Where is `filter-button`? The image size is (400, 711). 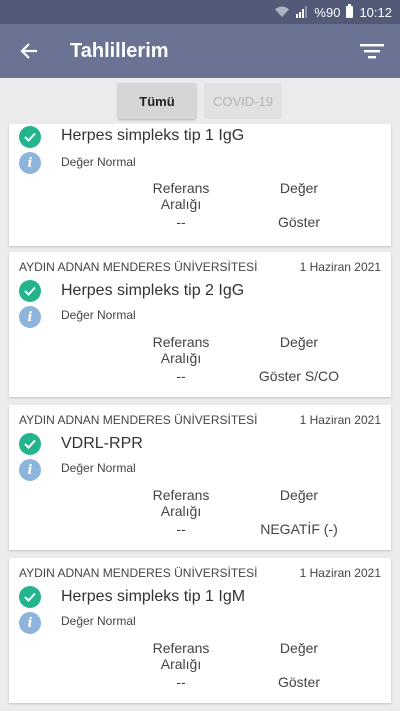
filter-button is located at coordinates (372, 51).